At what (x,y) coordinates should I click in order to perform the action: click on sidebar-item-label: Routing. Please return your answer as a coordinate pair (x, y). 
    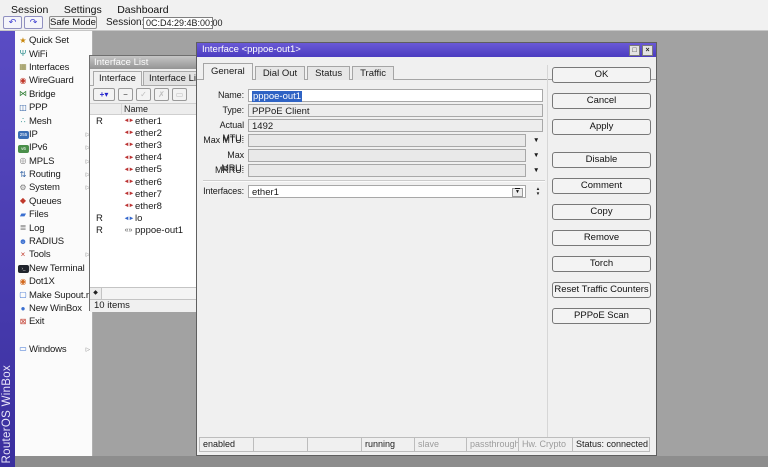
    Looking at the image, I should click on (45, 175).